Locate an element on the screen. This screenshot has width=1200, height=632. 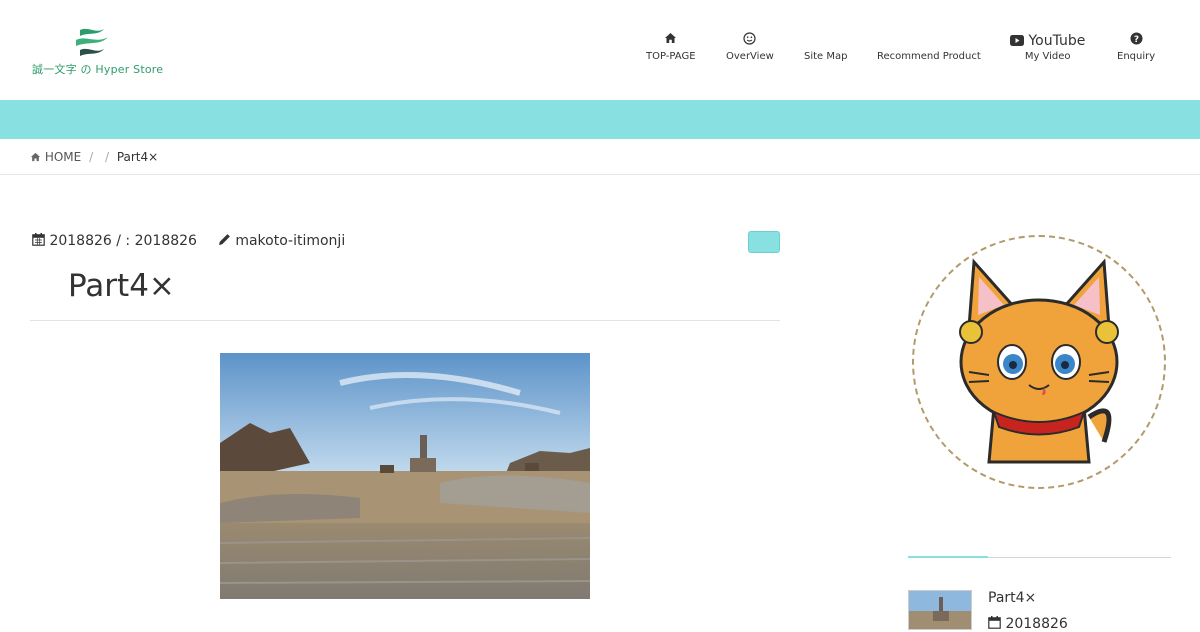
nav-label: Enquiry is located at coordinates (1136, 56).